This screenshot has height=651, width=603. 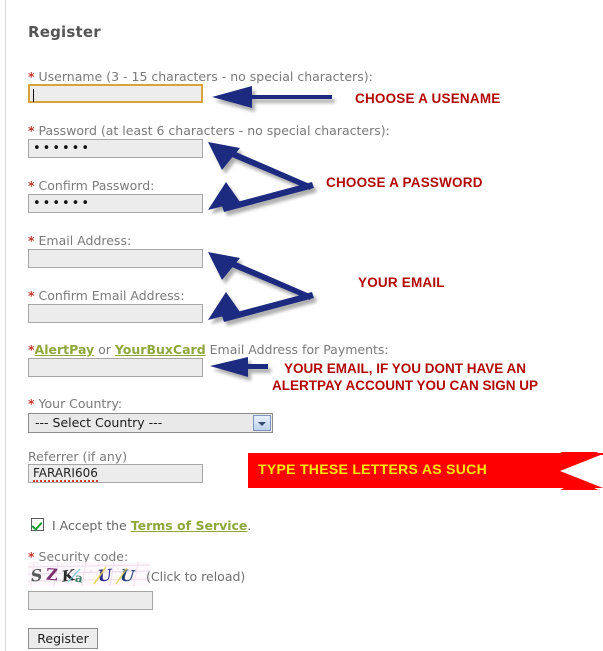 What do you see at coordinates (115, 258) in the screenshot?
I see `email-input` at bounding box center [115, 258].